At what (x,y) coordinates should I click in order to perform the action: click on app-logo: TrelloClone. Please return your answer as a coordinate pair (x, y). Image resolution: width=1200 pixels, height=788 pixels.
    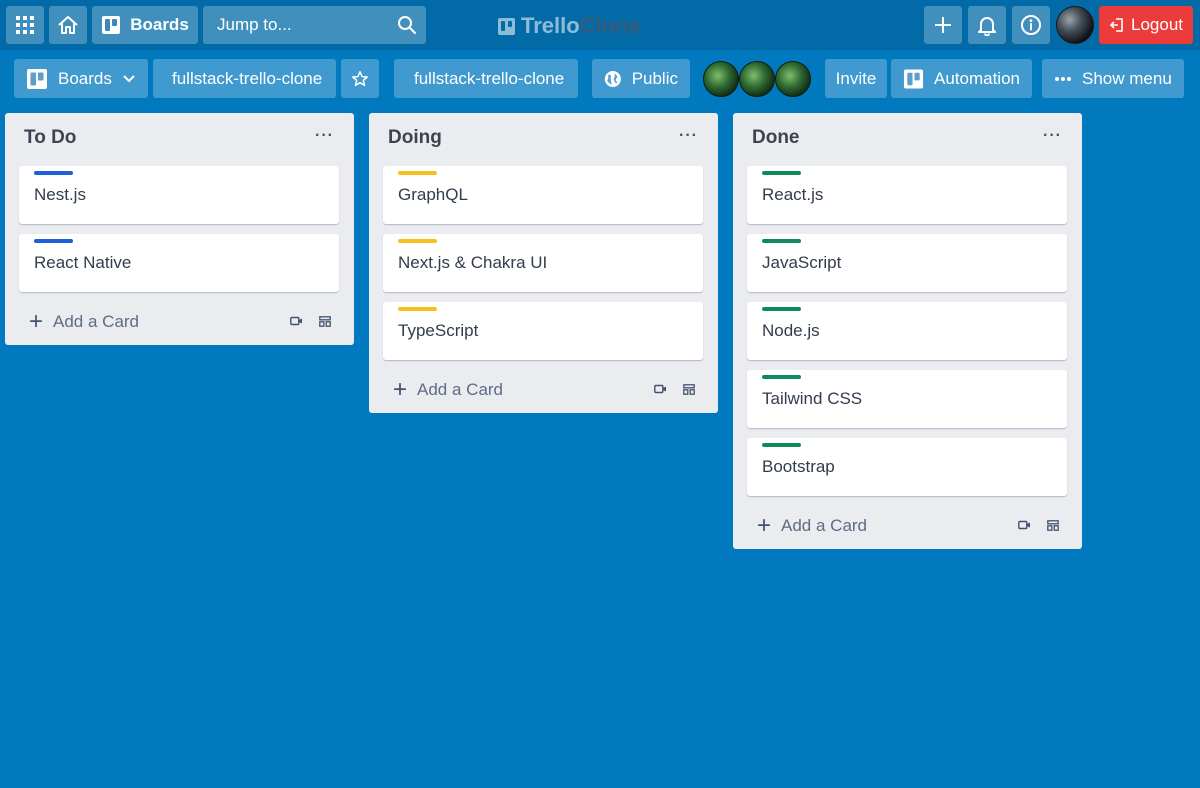
    Looking at the image, I should click on (569, 26).